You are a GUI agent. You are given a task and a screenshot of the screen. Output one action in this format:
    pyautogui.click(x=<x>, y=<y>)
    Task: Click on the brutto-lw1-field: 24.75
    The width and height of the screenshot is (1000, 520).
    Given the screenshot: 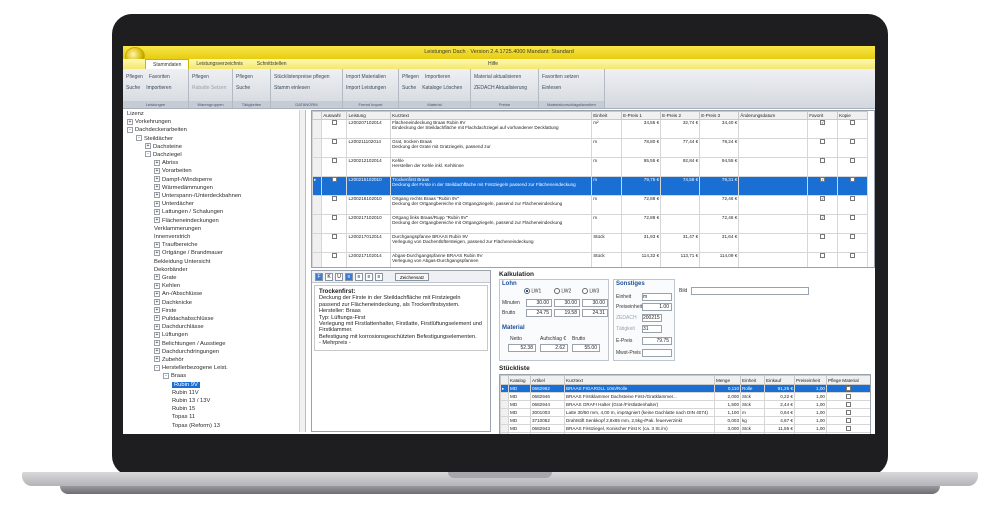 What is the action you would take?
    pyautogui.click(x=539, y=313)
    